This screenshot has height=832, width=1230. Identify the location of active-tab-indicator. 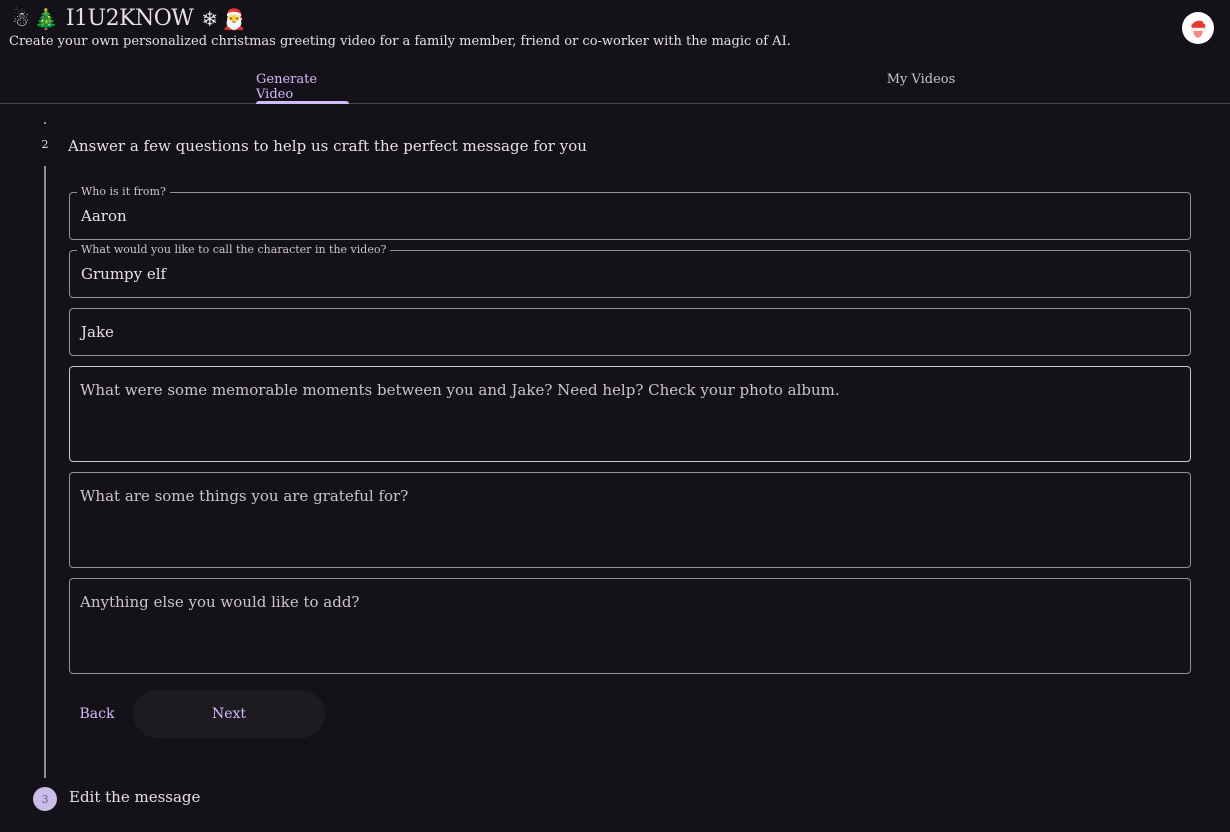
(302, 102).